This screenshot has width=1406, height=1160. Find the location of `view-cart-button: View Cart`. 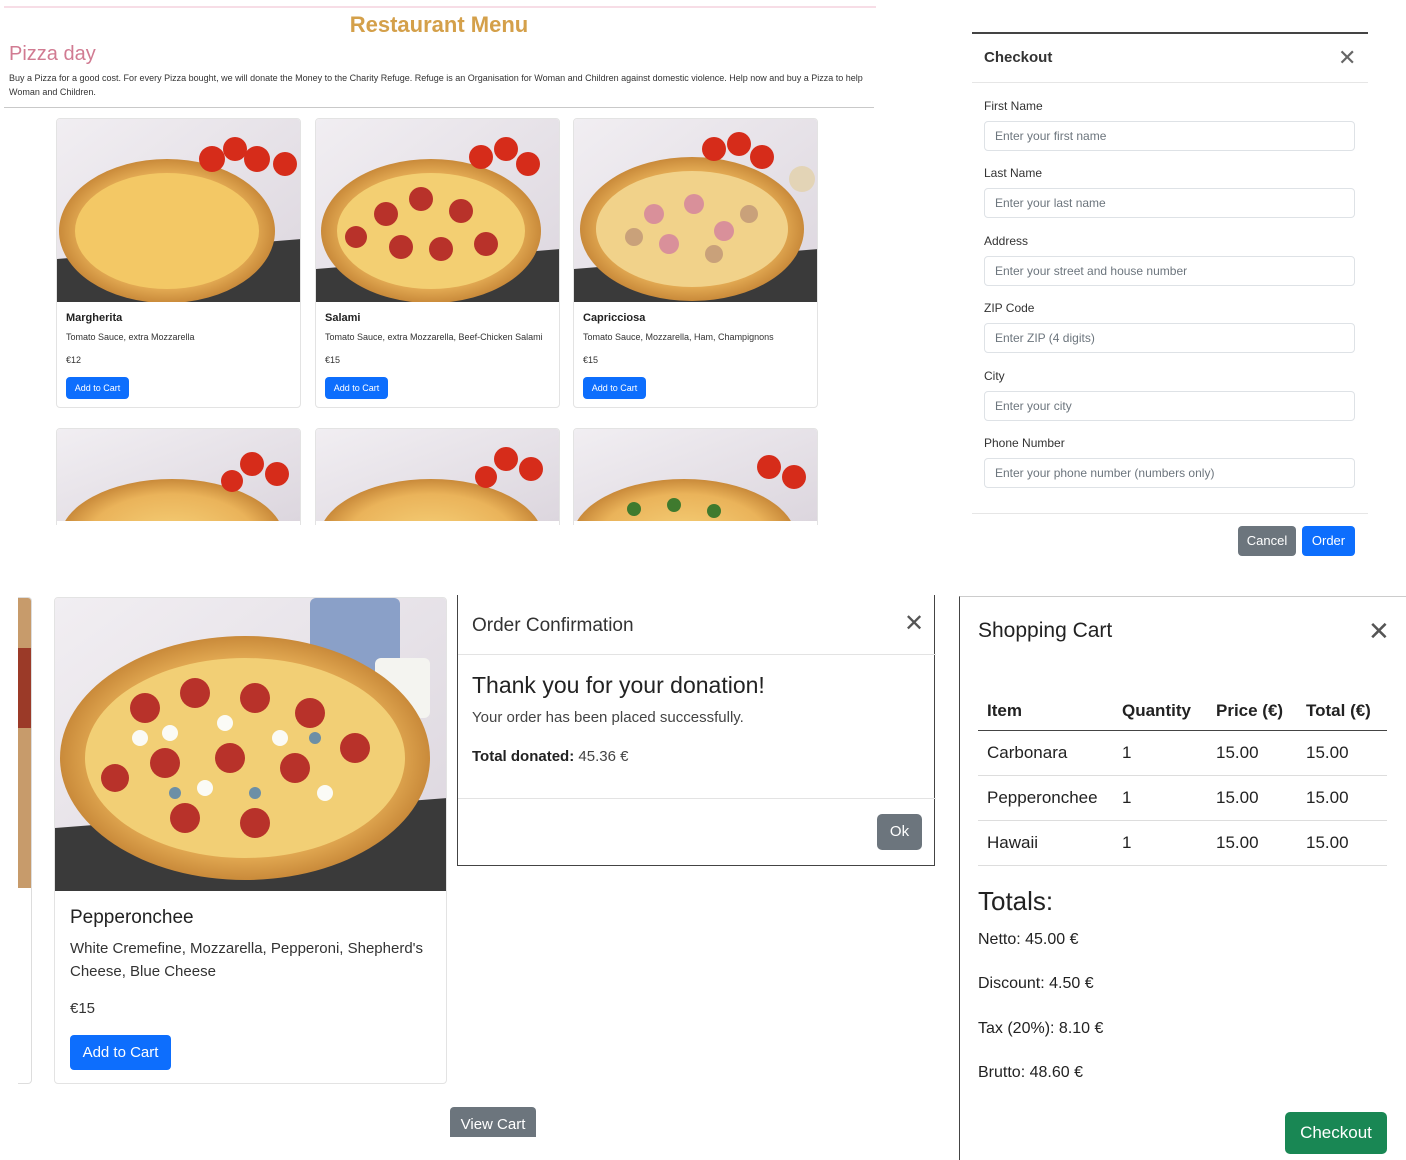

view-cart-button: View Cart is located at coordinates (493, 1122).